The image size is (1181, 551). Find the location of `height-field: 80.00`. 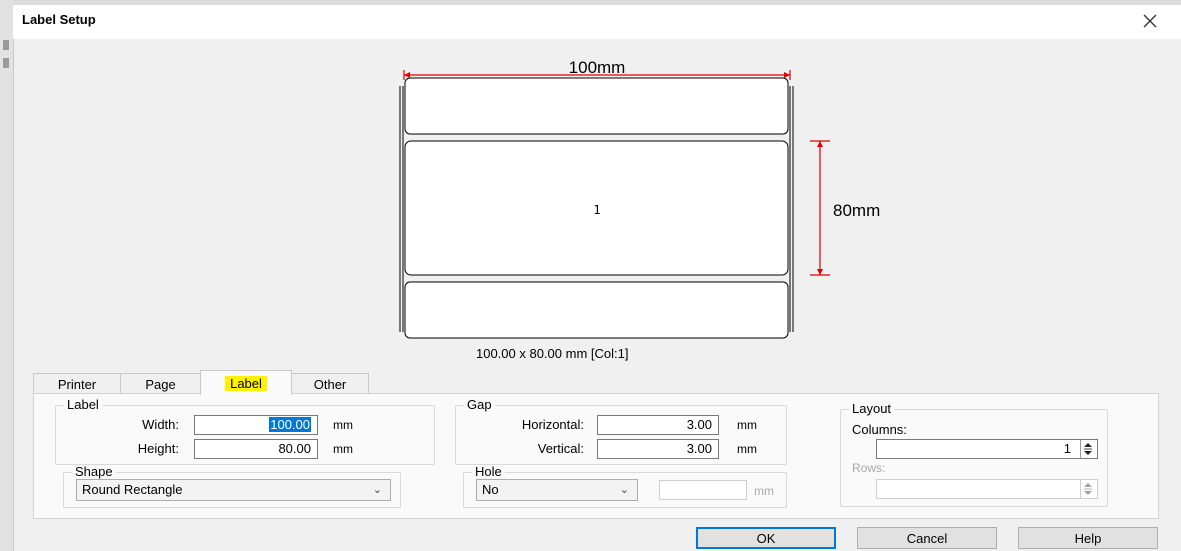

height-field: 80.00 is located at coordinates (256, 449).